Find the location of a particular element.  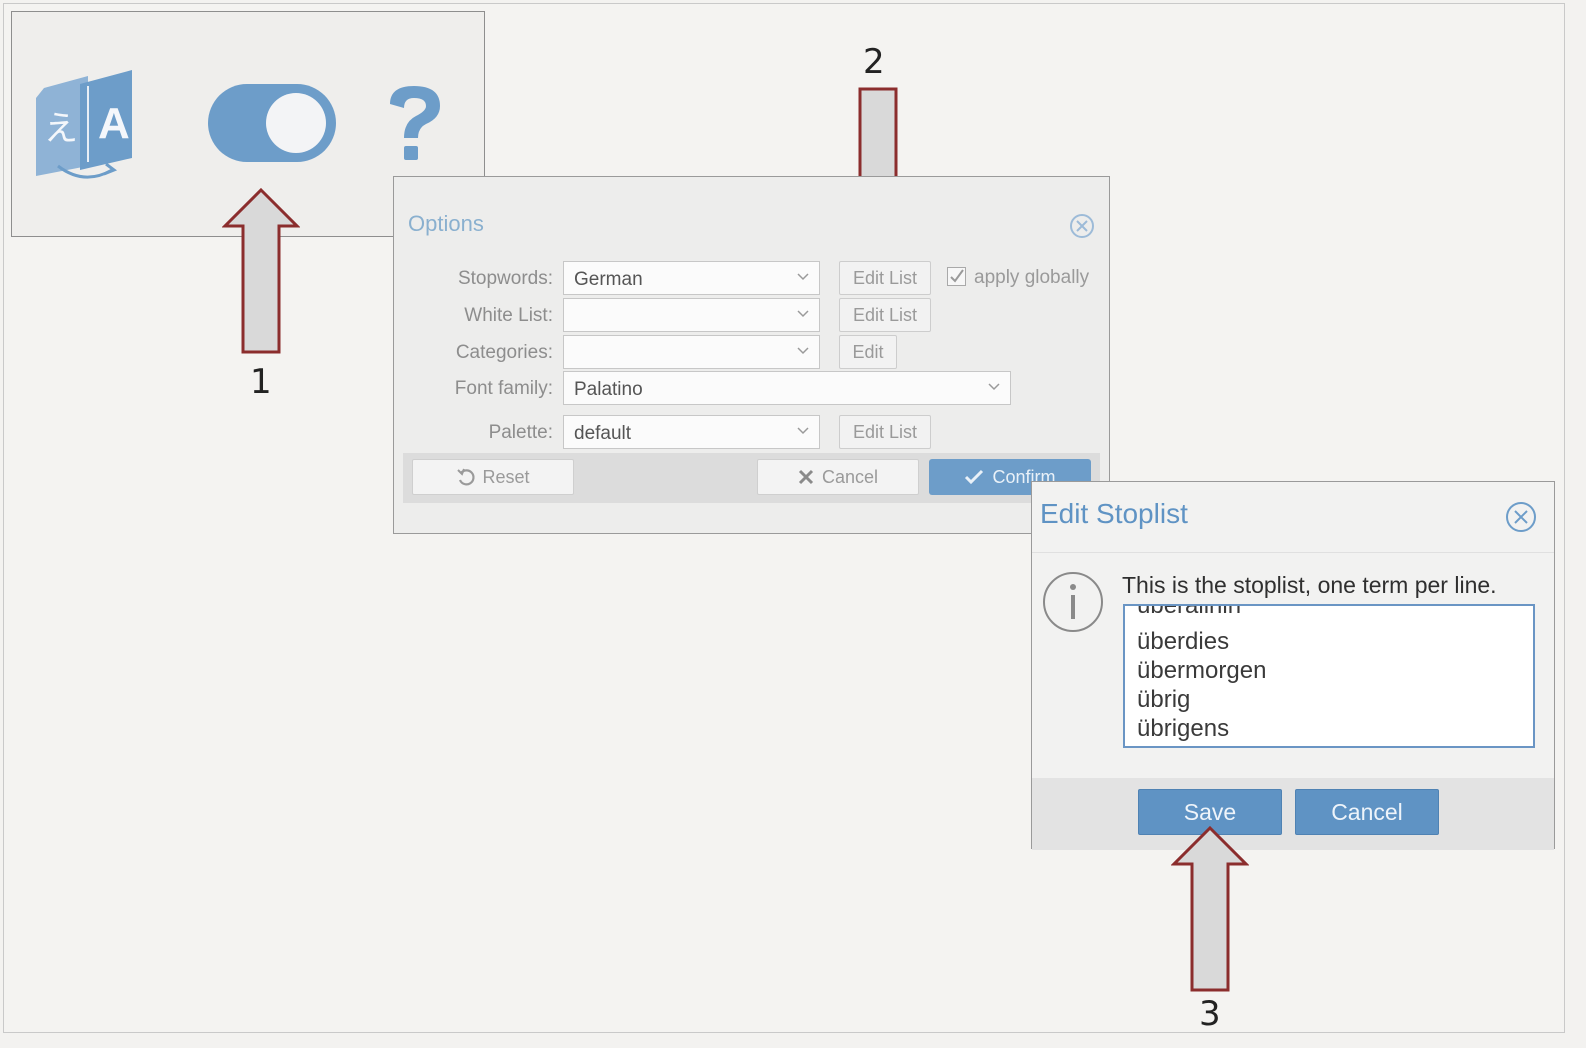

stoplist-term: überdies is located at coordinates (1183, 641).